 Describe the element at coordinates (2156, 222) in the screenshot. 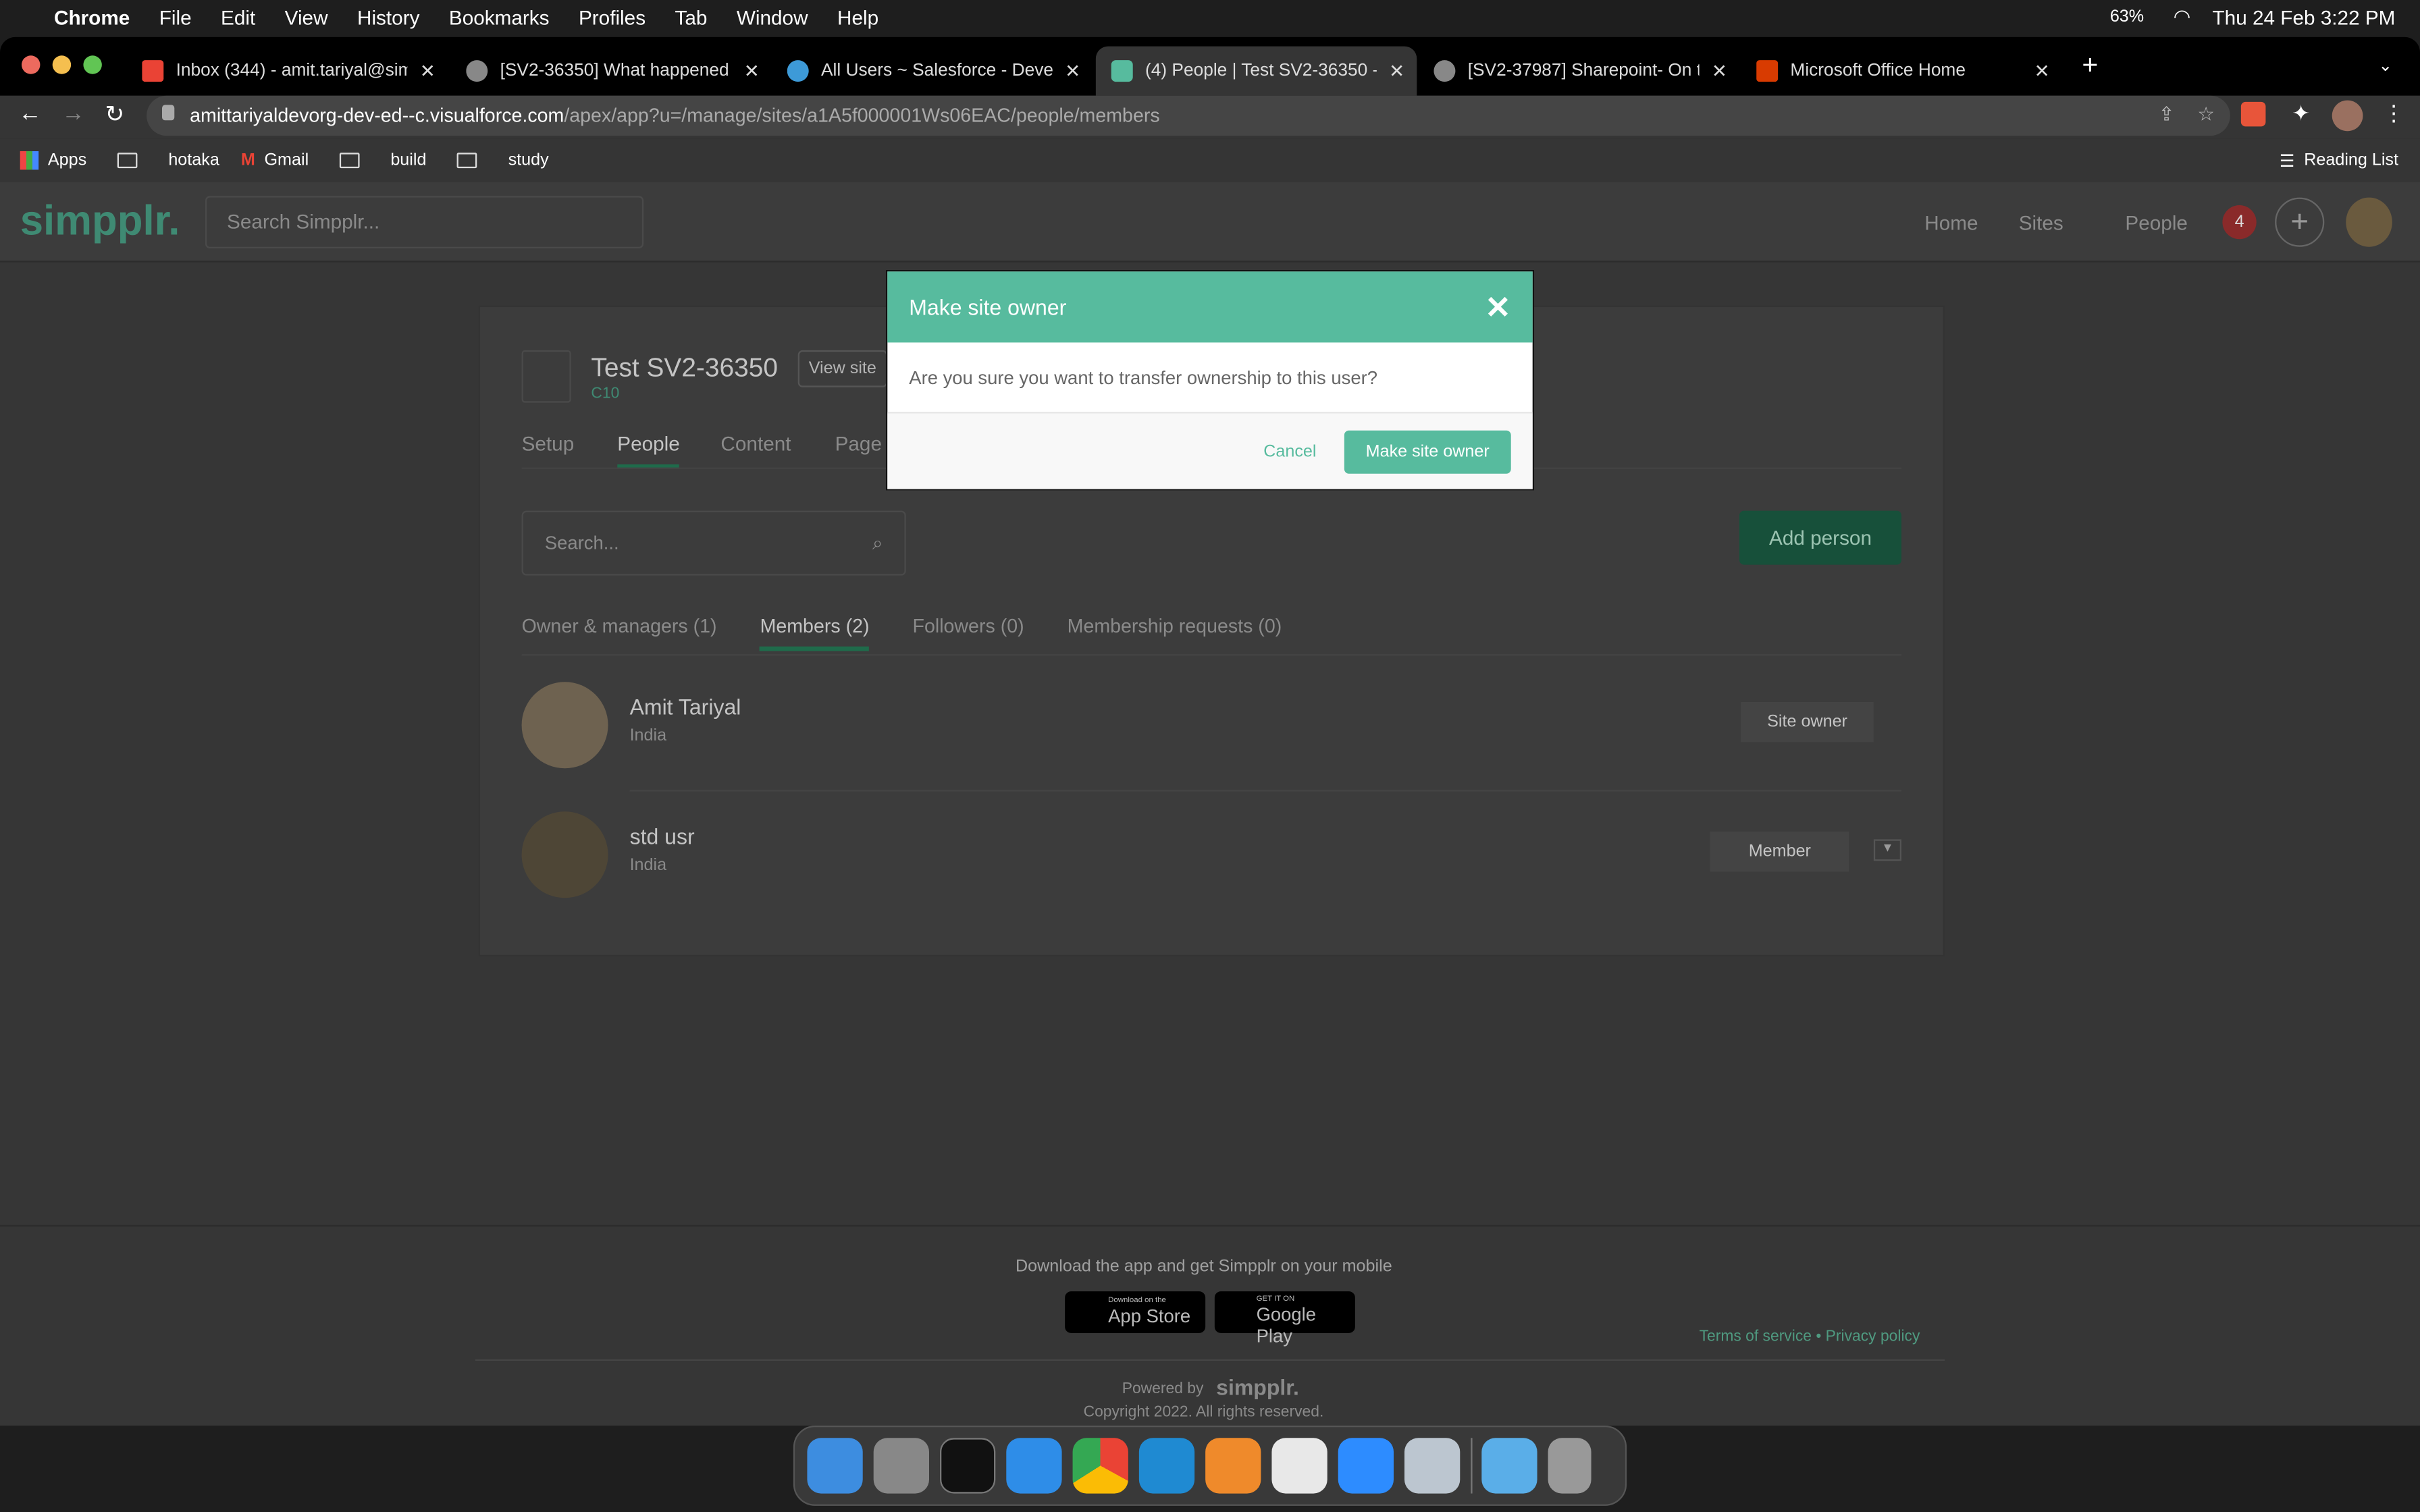

I see `nav-people: People` at that location.